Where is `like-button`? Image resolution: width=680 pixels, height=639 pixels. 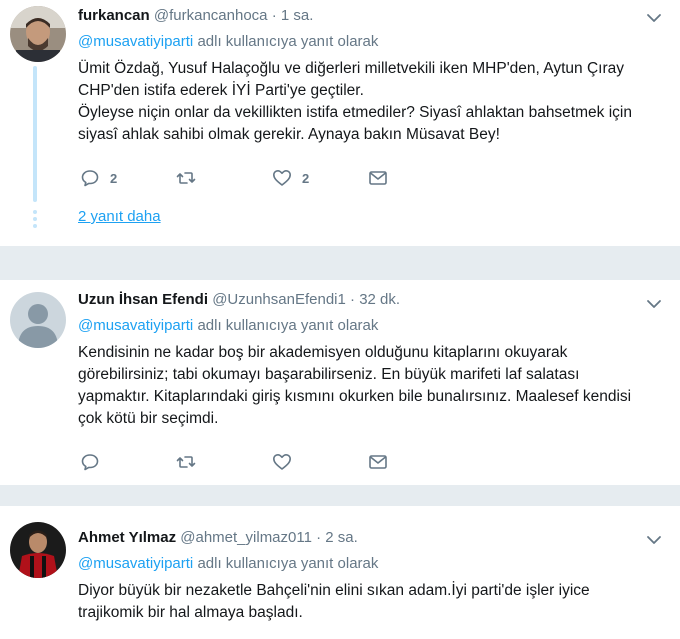 like-button is located at coordinates (320, 462).